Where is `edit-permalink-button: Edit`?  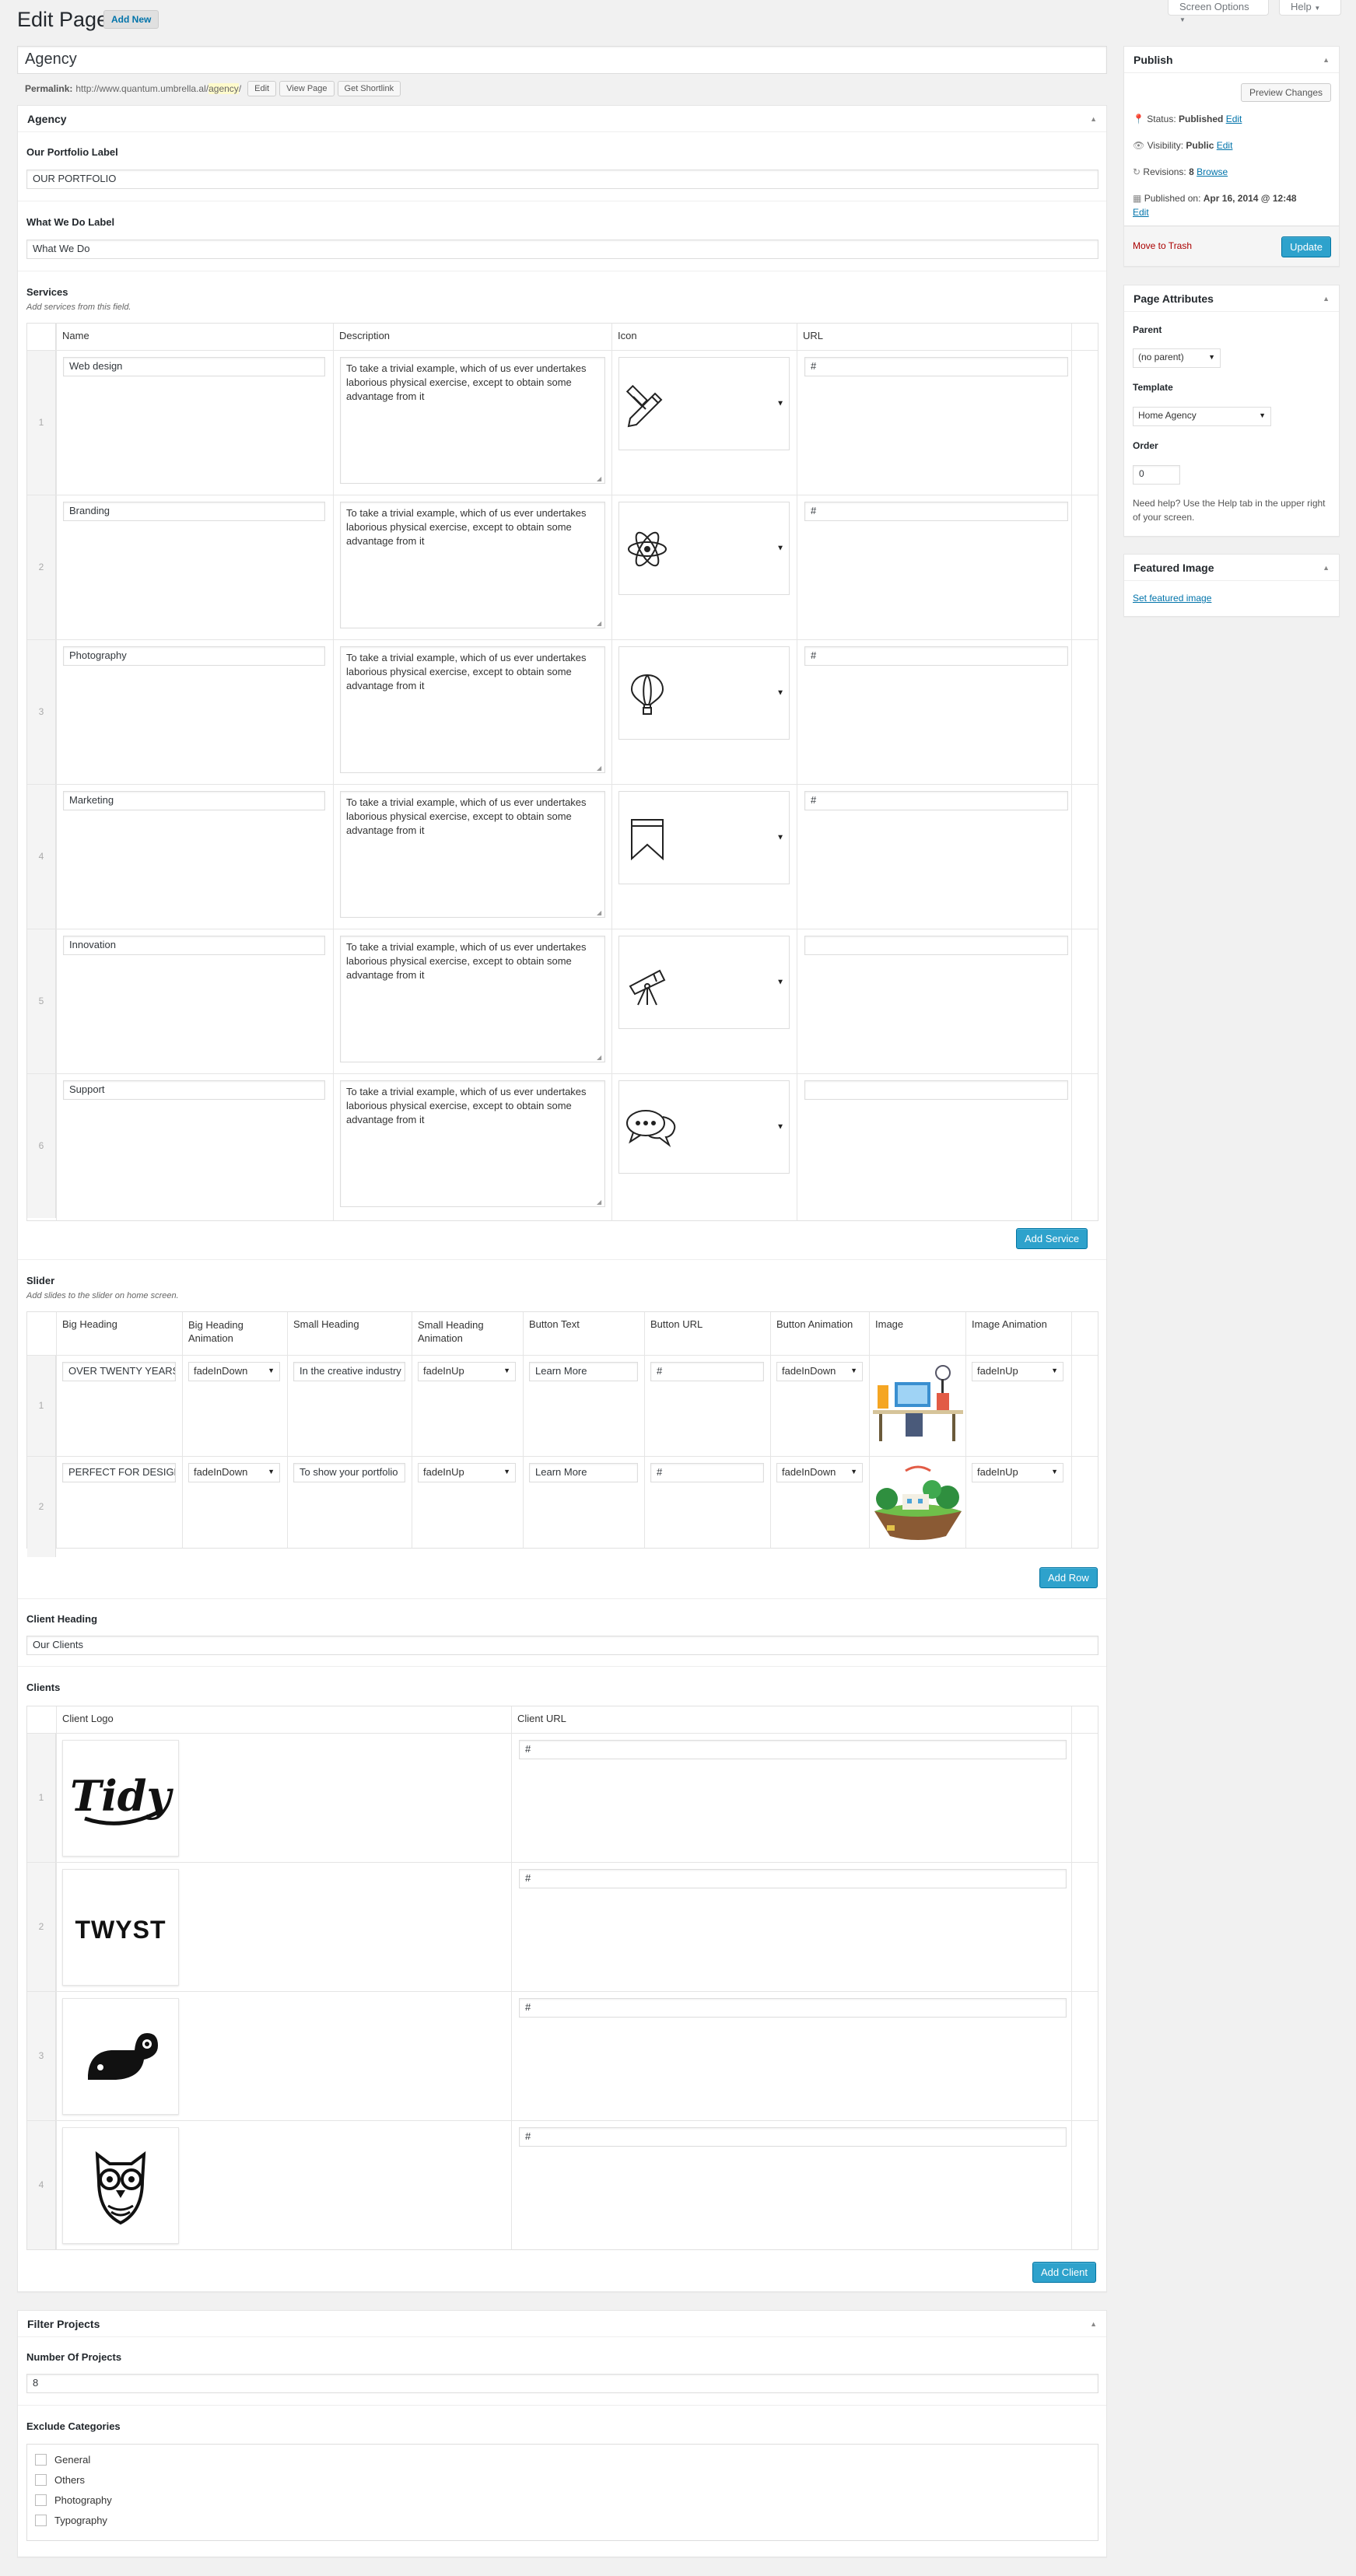 edit-permalink-button: Edit is located at coordinates (262, 88).